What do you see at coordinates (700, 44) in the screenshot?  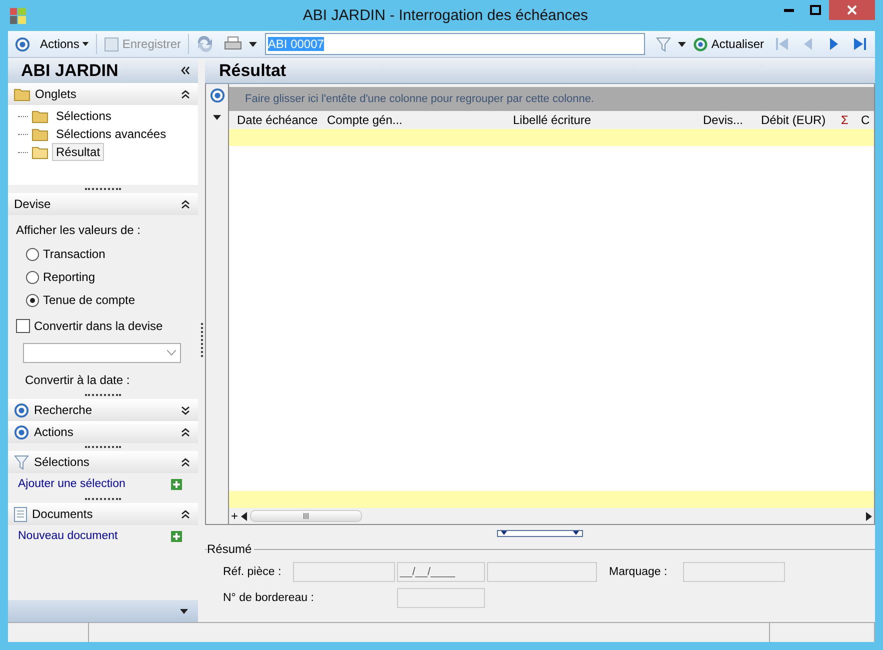 I see `refresh-icon` at bounding box center [700, 44].